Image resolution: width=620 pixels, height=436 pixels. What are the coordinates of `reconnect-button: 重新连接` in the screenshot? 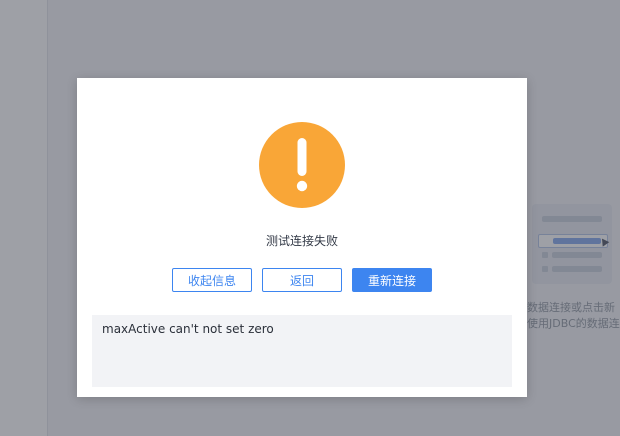 It's located at (392, 280).